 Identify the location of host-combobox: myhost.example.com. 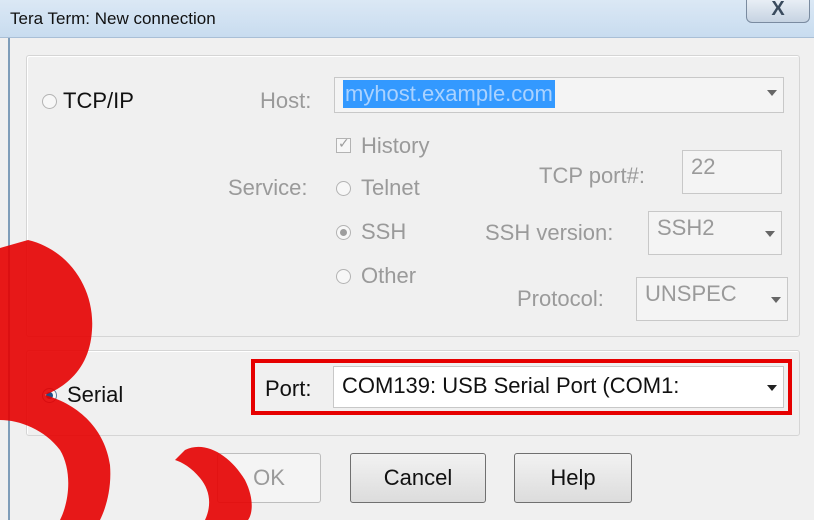
(559, 95).